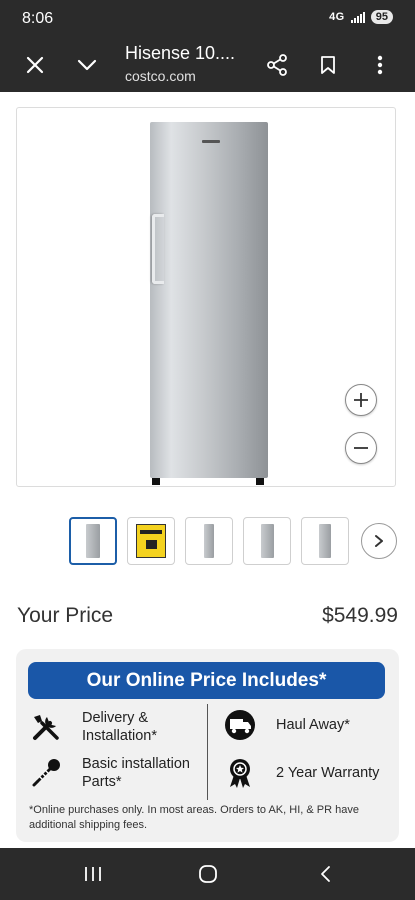 This screenshot has width=415, height=900. I want to click on include-warranty: 2 Year Warranty, so click(300, 773).